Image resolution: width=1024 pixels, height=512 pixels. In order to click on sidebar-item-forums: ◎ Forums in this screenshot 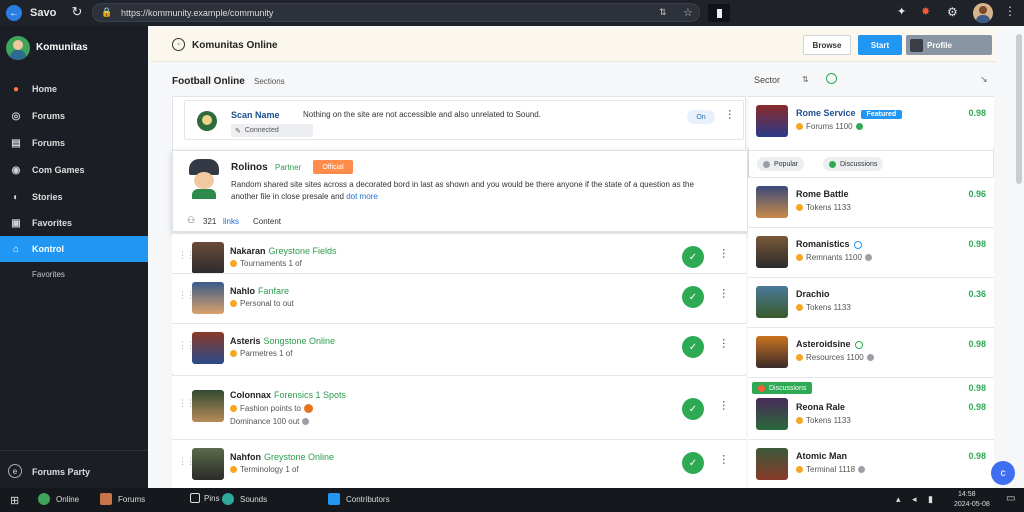, I will do `click(74, 116)`.